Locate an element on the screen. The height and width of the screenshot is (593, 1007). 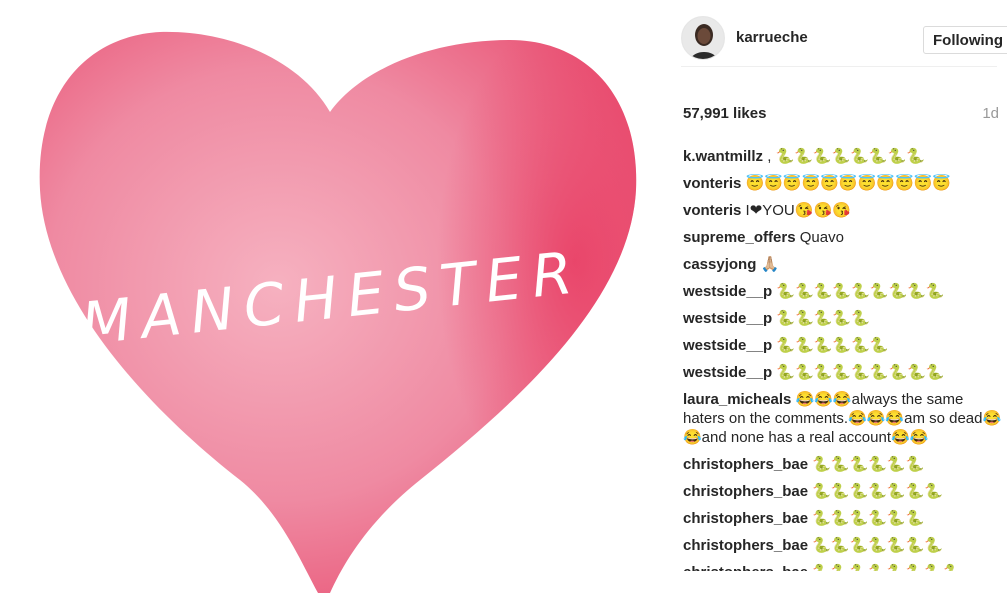
comment-text: Quavo is located at coordinates (819, 237).